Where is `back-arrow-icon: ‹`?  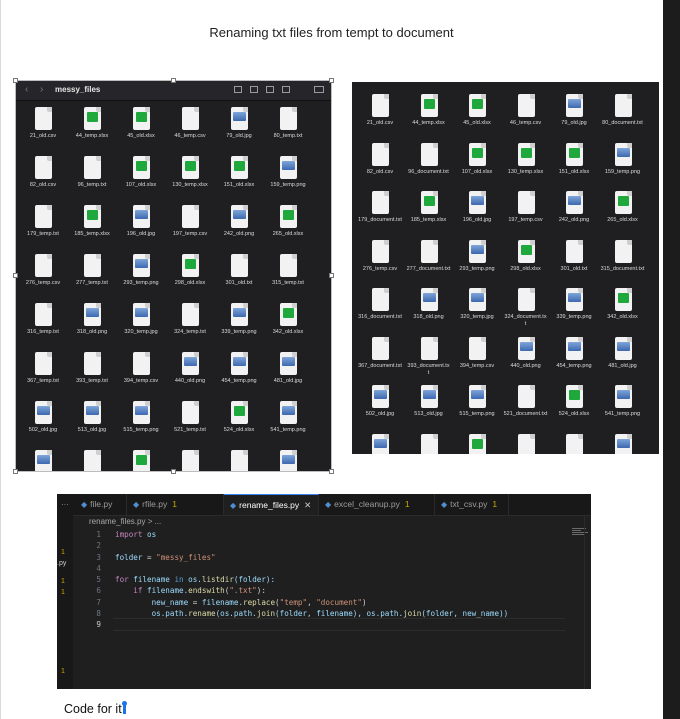
back-arrow-icon: ‹ is located at coordinates (26, 89).